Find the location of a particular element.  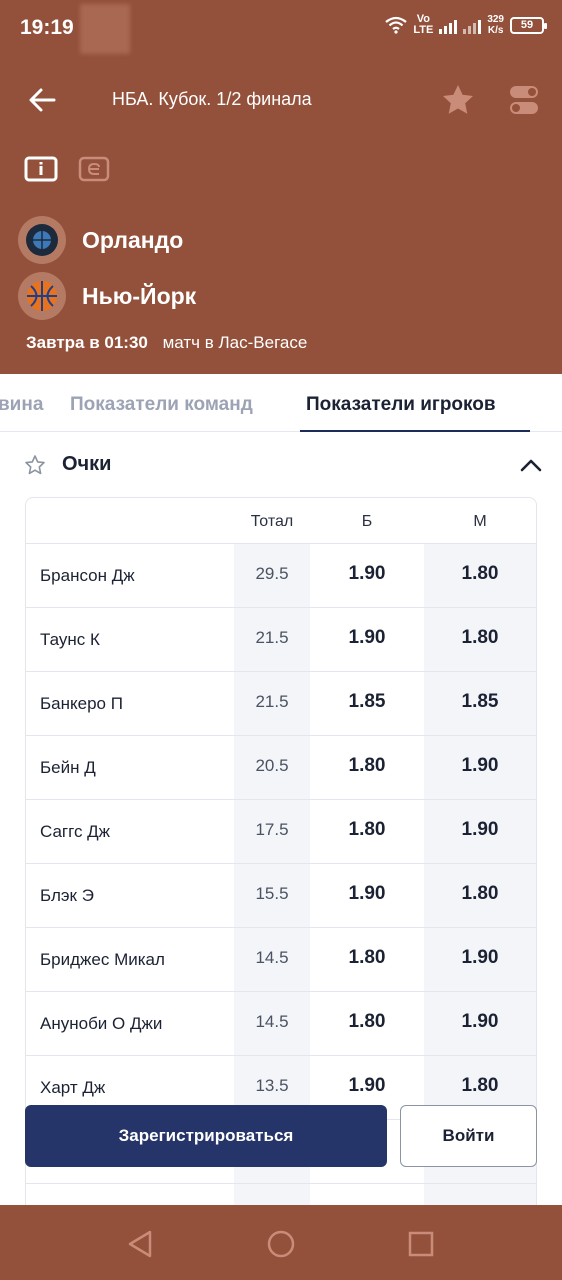

info-view-icon is located at coordinates (41, 169).